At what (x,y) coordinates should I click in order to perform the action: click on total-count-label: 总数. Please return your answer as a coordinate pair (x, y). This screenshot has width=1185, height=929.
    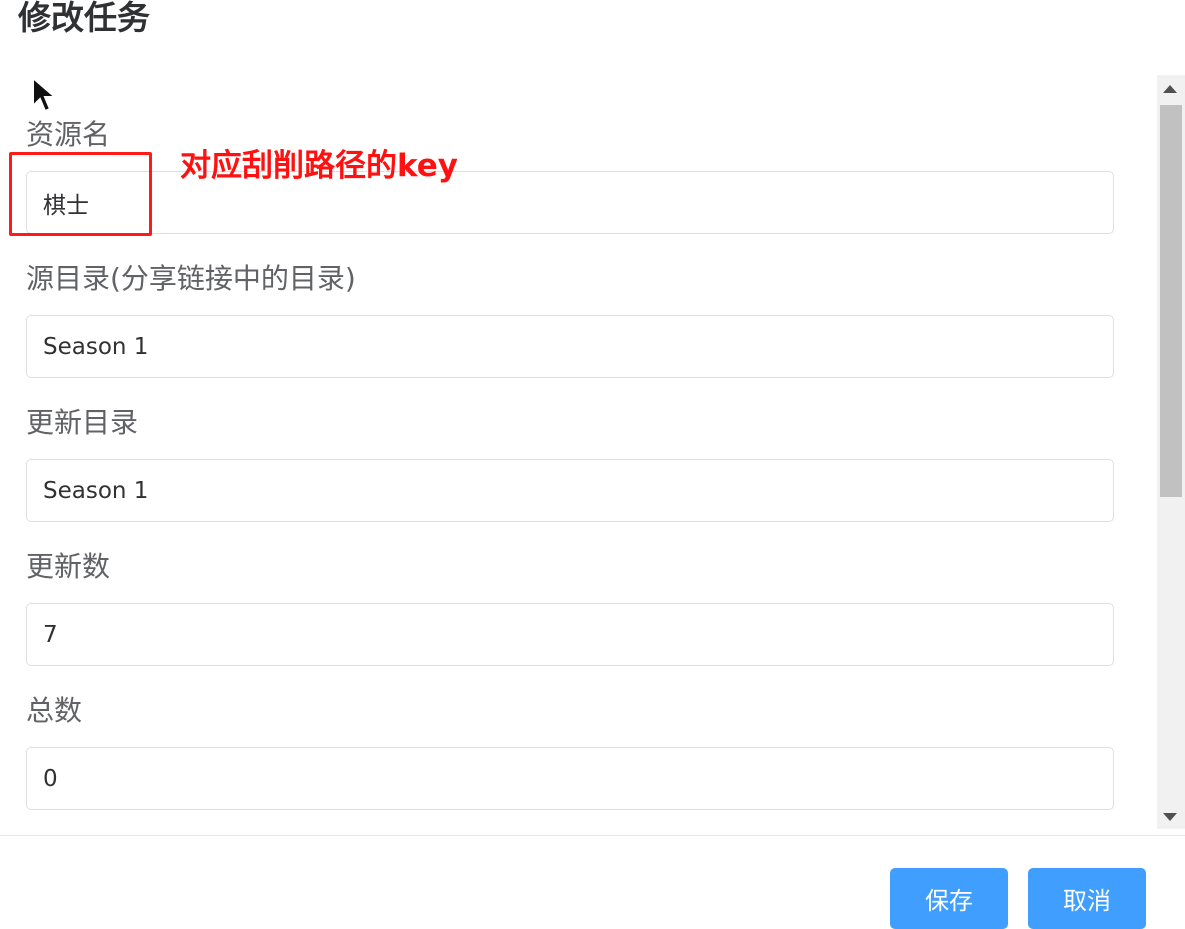
    Looking at the image, I should click on (54, 710).